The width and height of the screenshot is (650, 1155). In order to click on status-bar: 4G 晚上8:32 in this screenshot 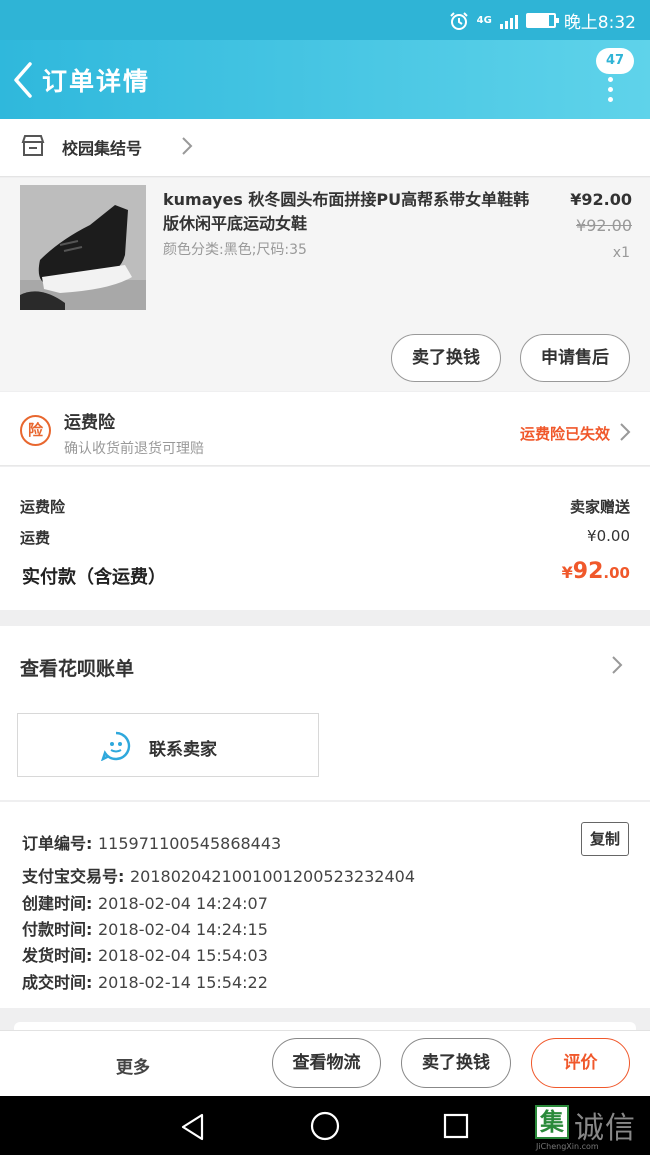, I will do `click(325, 20)`.